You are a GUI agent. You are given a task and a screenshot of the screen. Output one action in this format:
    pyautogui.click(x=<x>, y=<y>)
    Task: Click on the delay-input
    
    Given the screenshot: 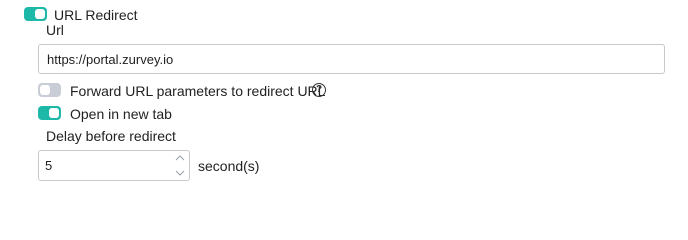 What is the action you would take?
    pyautogui.click(x=104, y=165)
    